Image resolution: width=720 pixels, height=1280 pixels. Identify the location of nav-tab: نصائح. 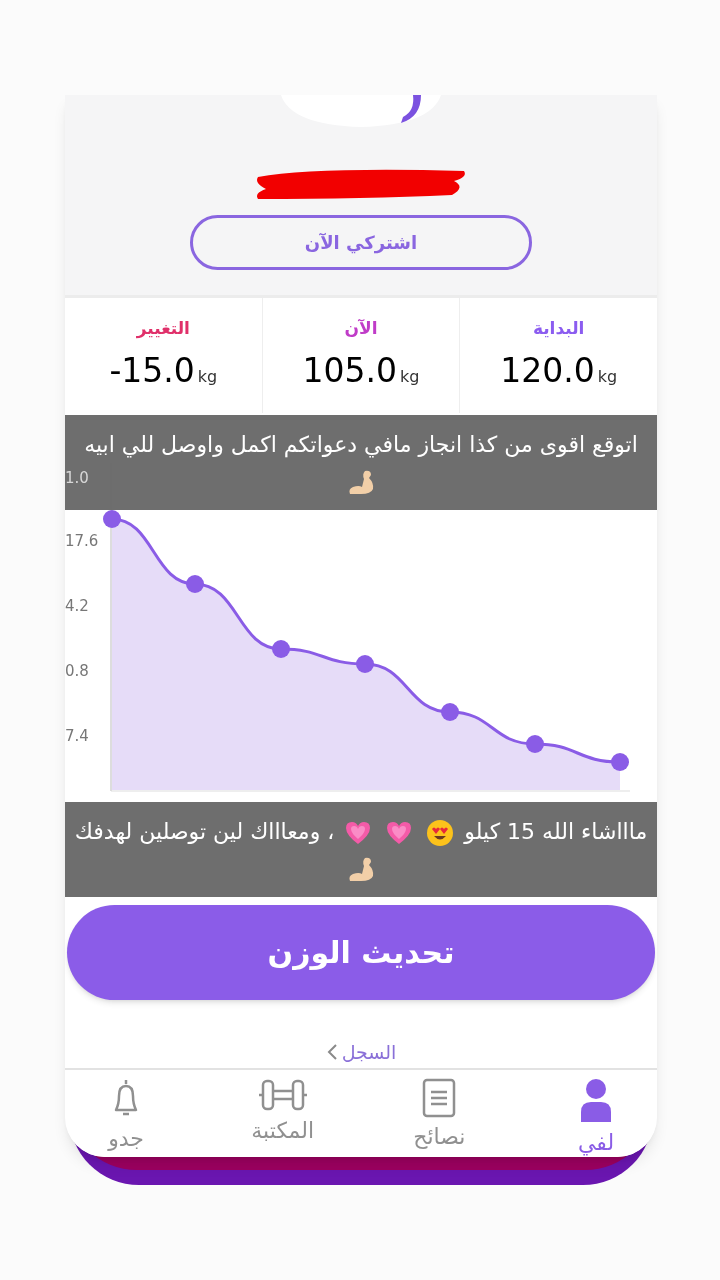
(439, 1113).